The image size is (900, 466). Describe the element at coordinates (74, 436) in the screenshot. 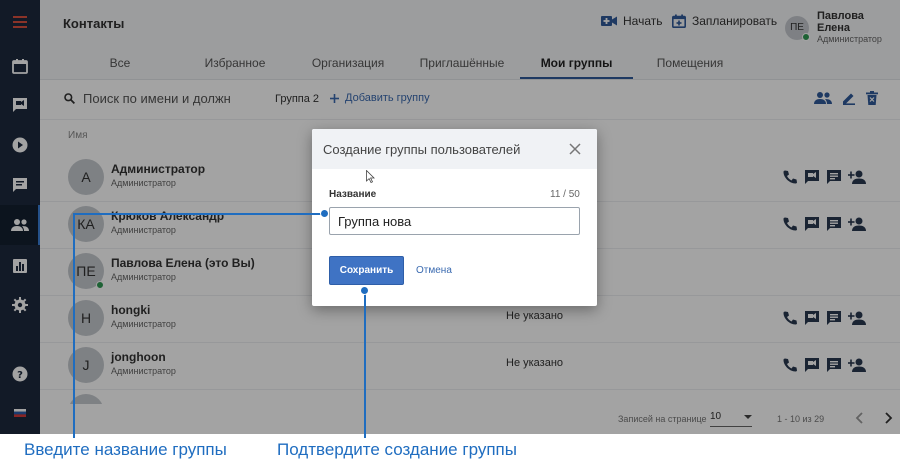

I see `callout-line-name-tail` at that location.